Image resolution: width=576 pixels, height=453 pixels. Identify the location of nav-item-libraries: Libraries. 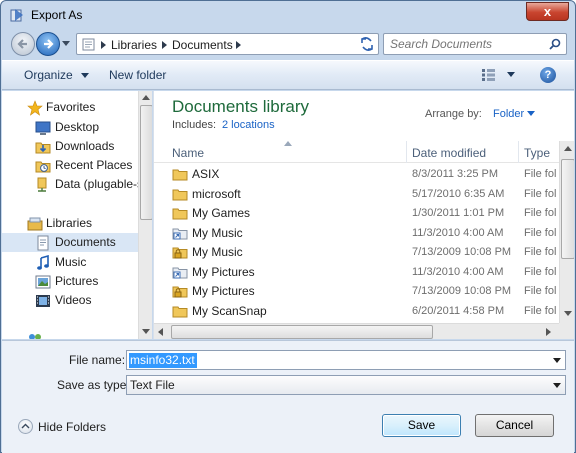
(77, 223).